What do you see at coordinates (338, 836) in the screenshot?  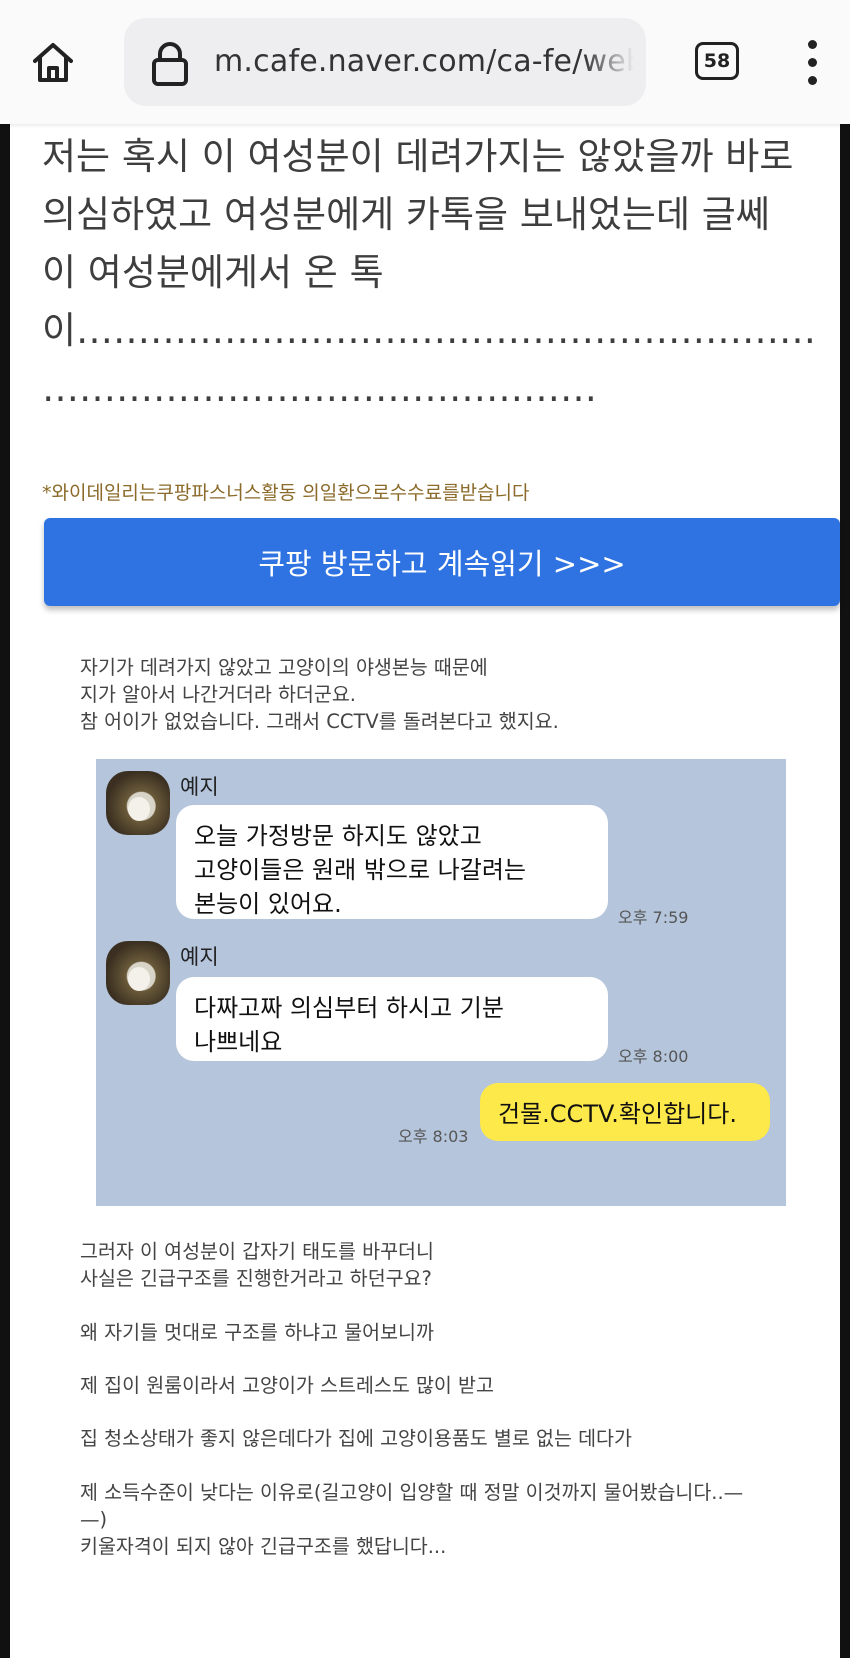 I see `bubble-line: 오늘 가정방문 하지도 않았고` at bounding box center [338, 836].